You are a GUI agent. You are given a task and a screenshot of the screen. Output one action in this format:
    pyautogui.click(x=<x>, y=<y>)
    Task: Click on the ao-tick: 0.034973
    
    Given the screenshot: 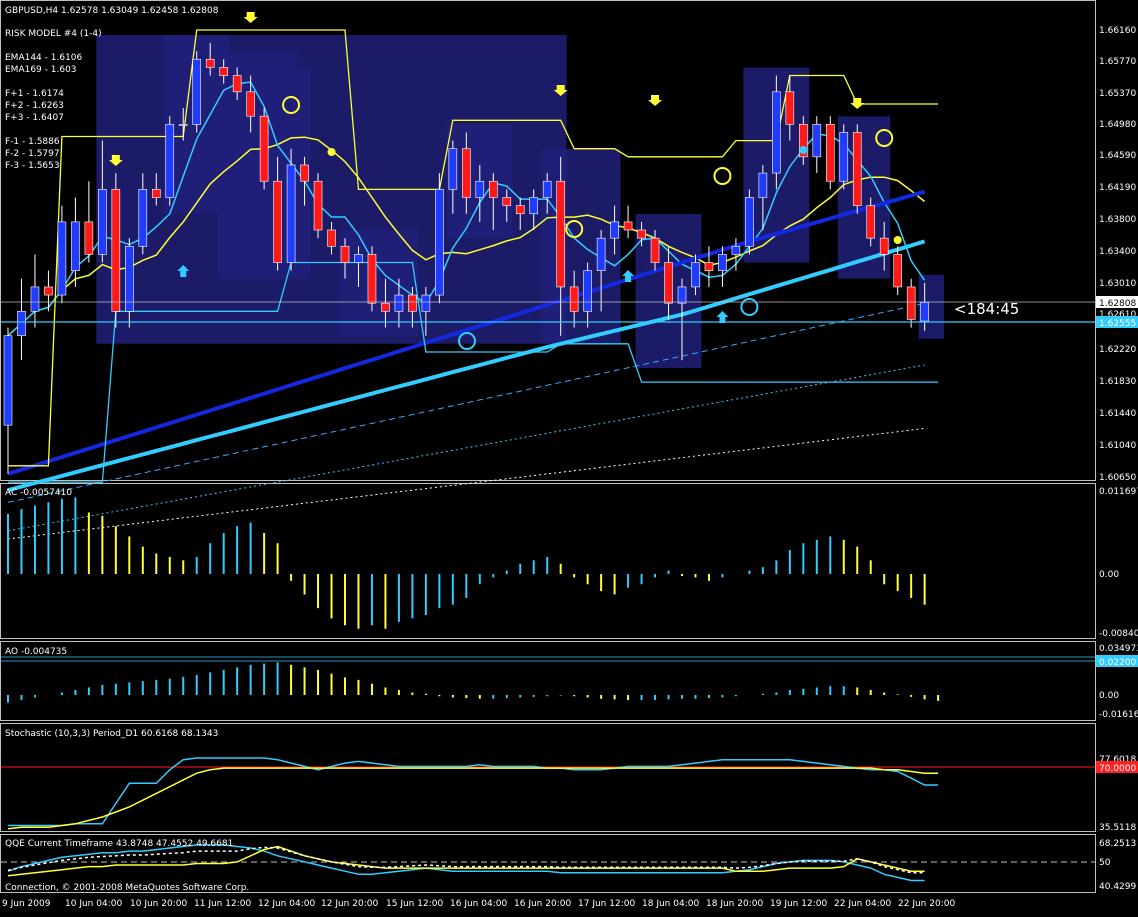 What is the action you would take?
    pyautogui.click(x=1118, y=649)
    